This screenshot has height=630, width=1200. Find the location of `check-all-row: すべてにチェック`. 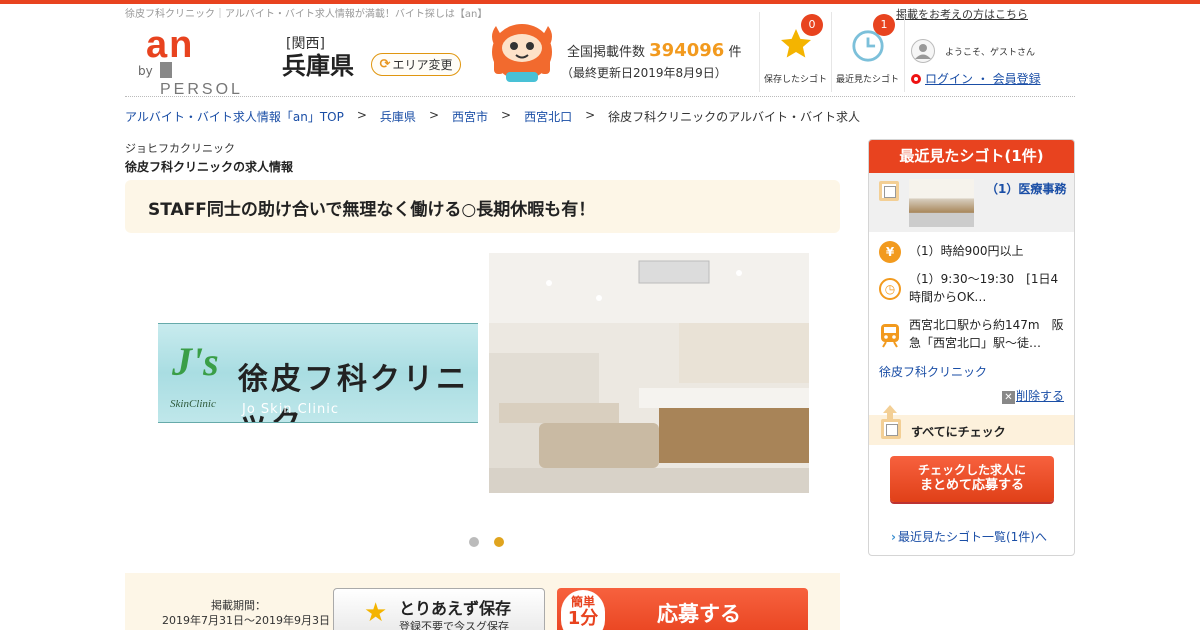

check-all-row: すべてにチェック is located at coordinates (971, 425).